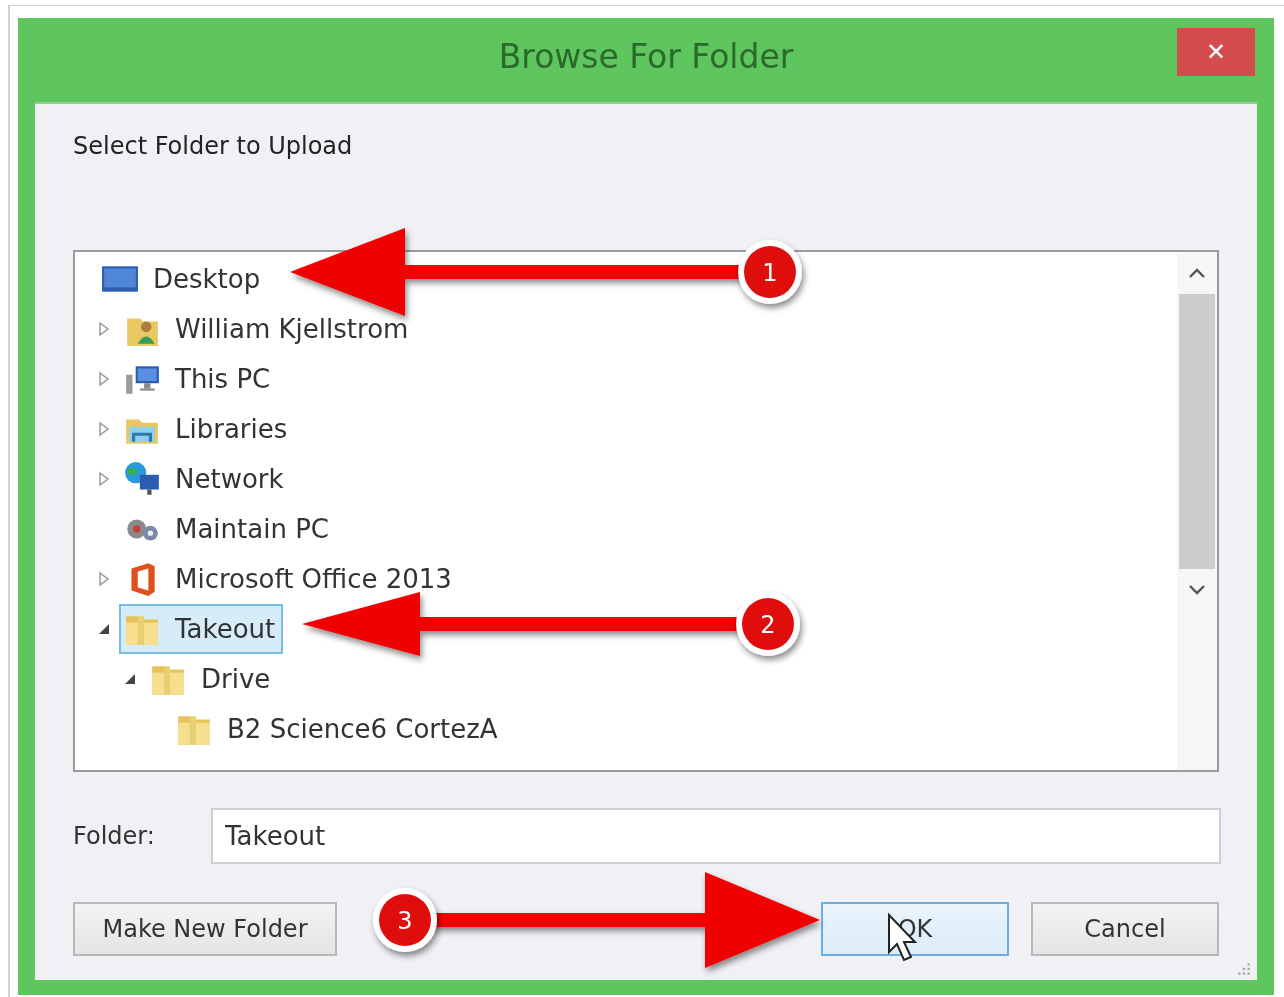  What do you see at coordinates (289, 579) in the screenshot?
I see `tree-item: Microsoft Office 2013` at bounding box center [289, 579].